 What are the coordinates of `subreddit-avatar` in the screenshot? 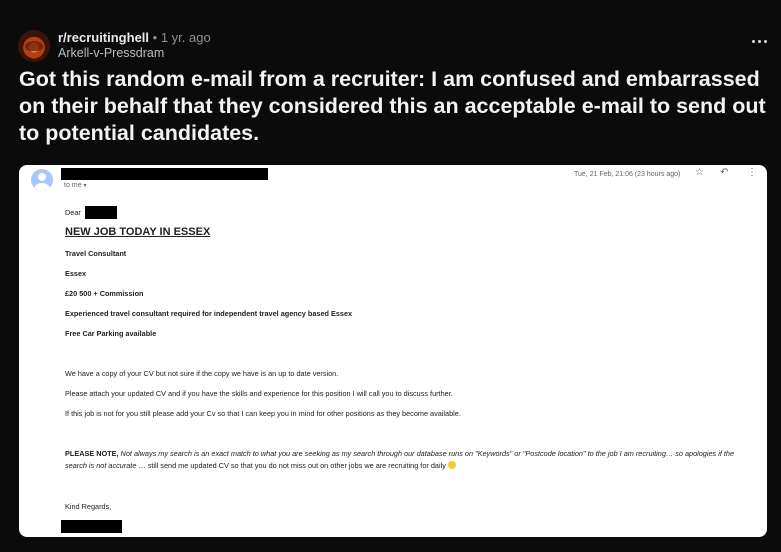 It's located at (34, 46).